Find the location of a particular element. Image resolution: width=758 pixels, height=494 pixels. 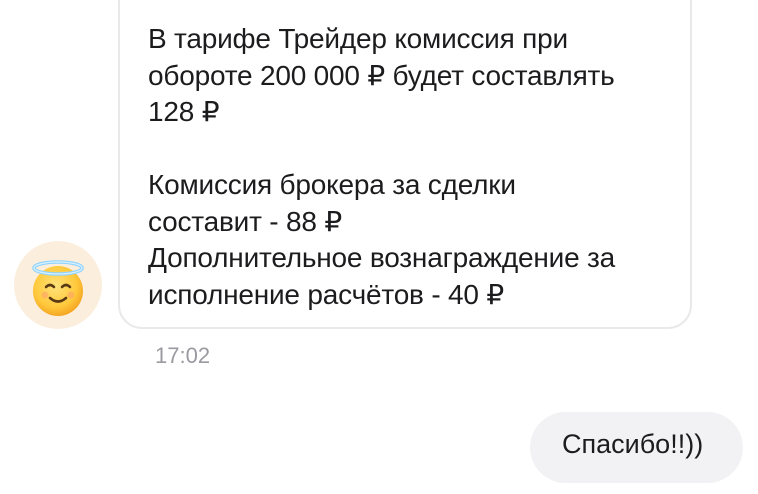

message-timestamp: 17:02 is located at coordinates (183, 355).